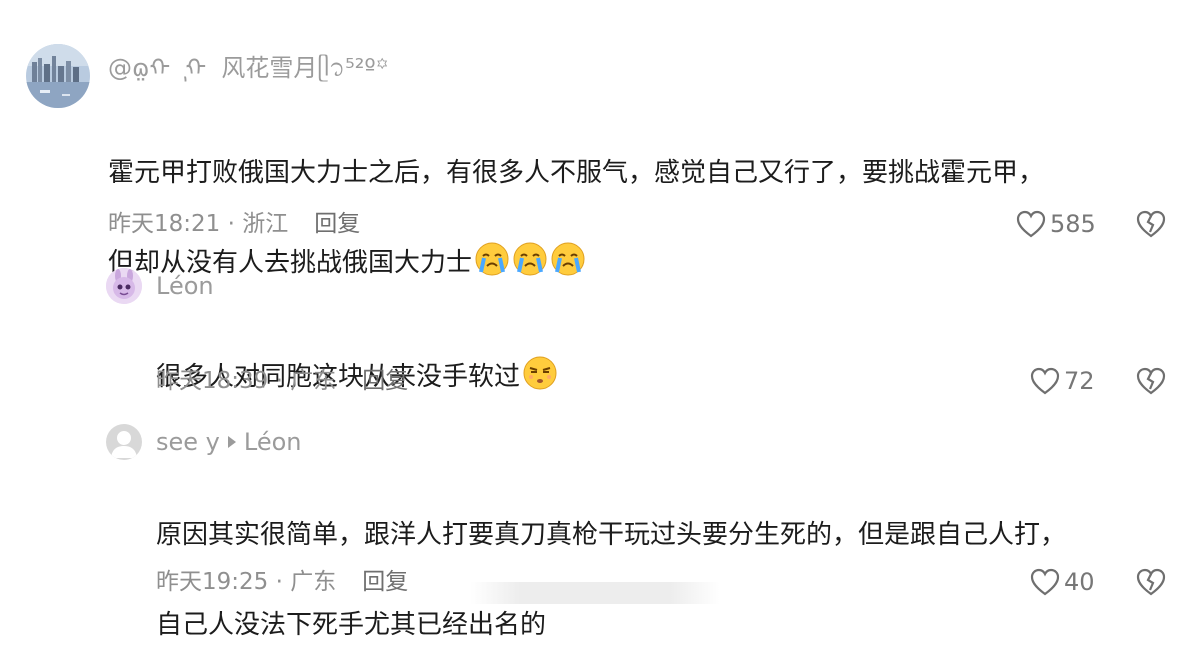 The width and height of the screenshot is (1200, 648). Describe the element at coordinates (188, 442) in the screenshot. I see `reply-username: see y` at that location.